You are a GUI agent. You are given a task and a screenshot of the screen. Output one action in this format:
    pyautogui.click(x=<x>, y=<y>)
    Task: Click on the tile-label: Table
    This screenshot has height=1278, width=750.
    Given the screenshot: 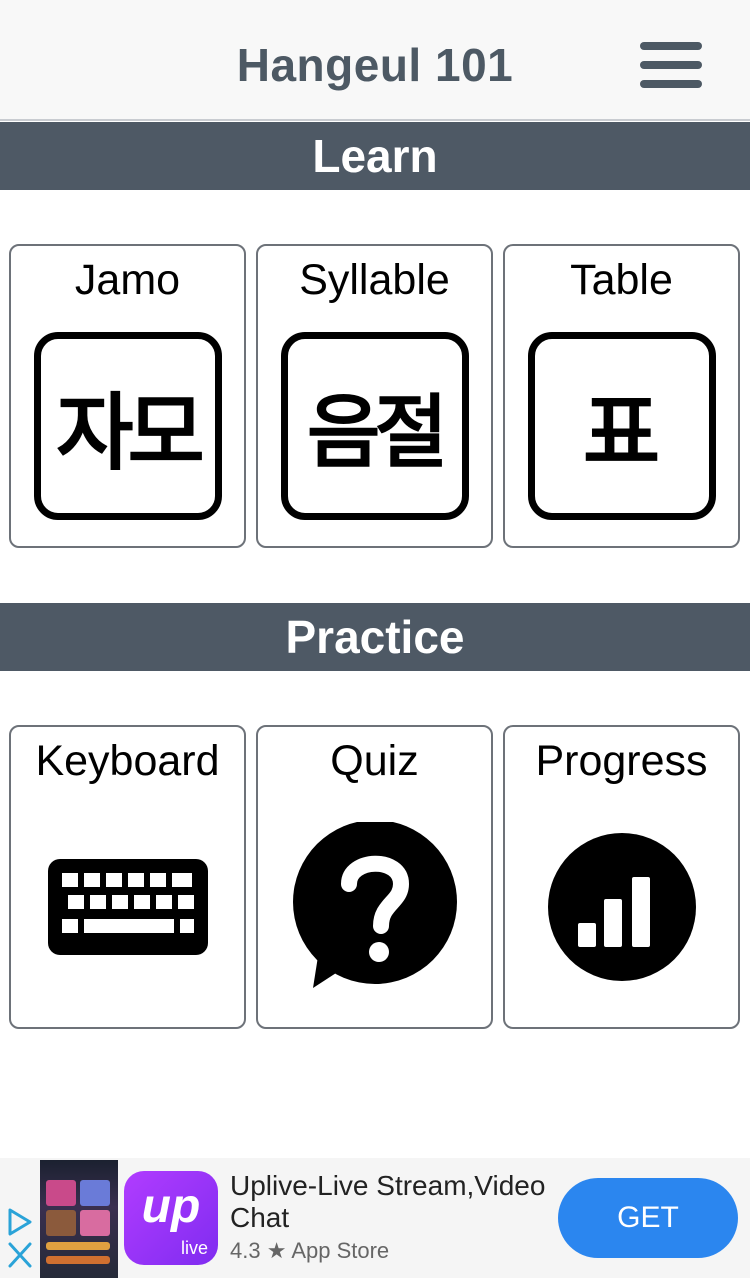 What is the action you would take?
    pyautogui.click(x=621, y=280)
    